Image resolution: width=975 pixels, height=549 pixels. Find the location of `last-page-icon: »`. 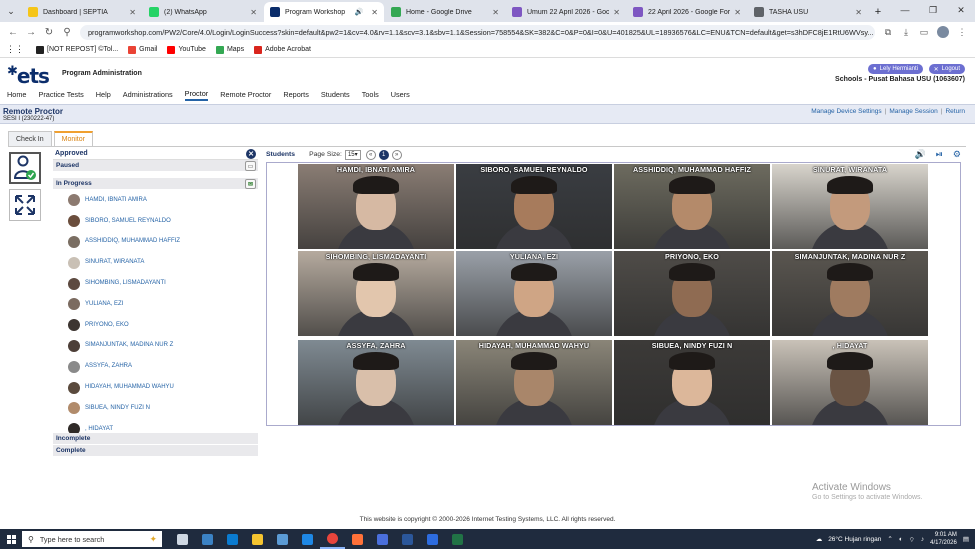

last-page-icon: » is located at coordinates (396, 154).